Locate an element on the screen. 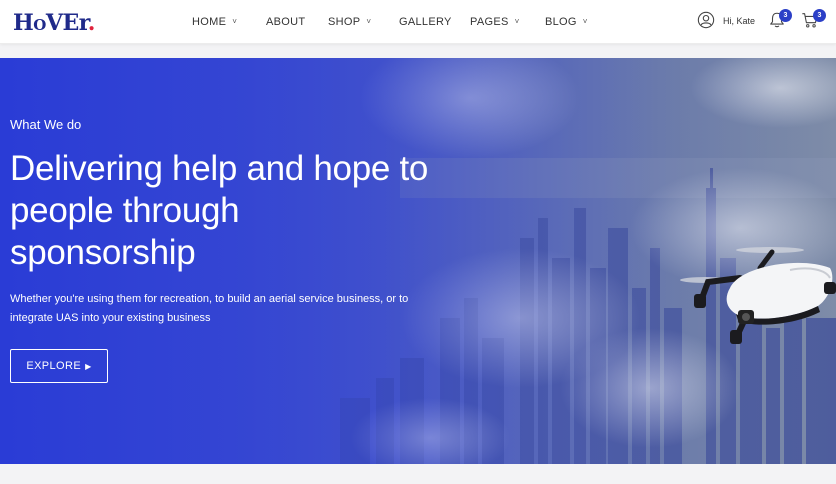  nav-item-label: BLOG is located at coordinates (561, 22).